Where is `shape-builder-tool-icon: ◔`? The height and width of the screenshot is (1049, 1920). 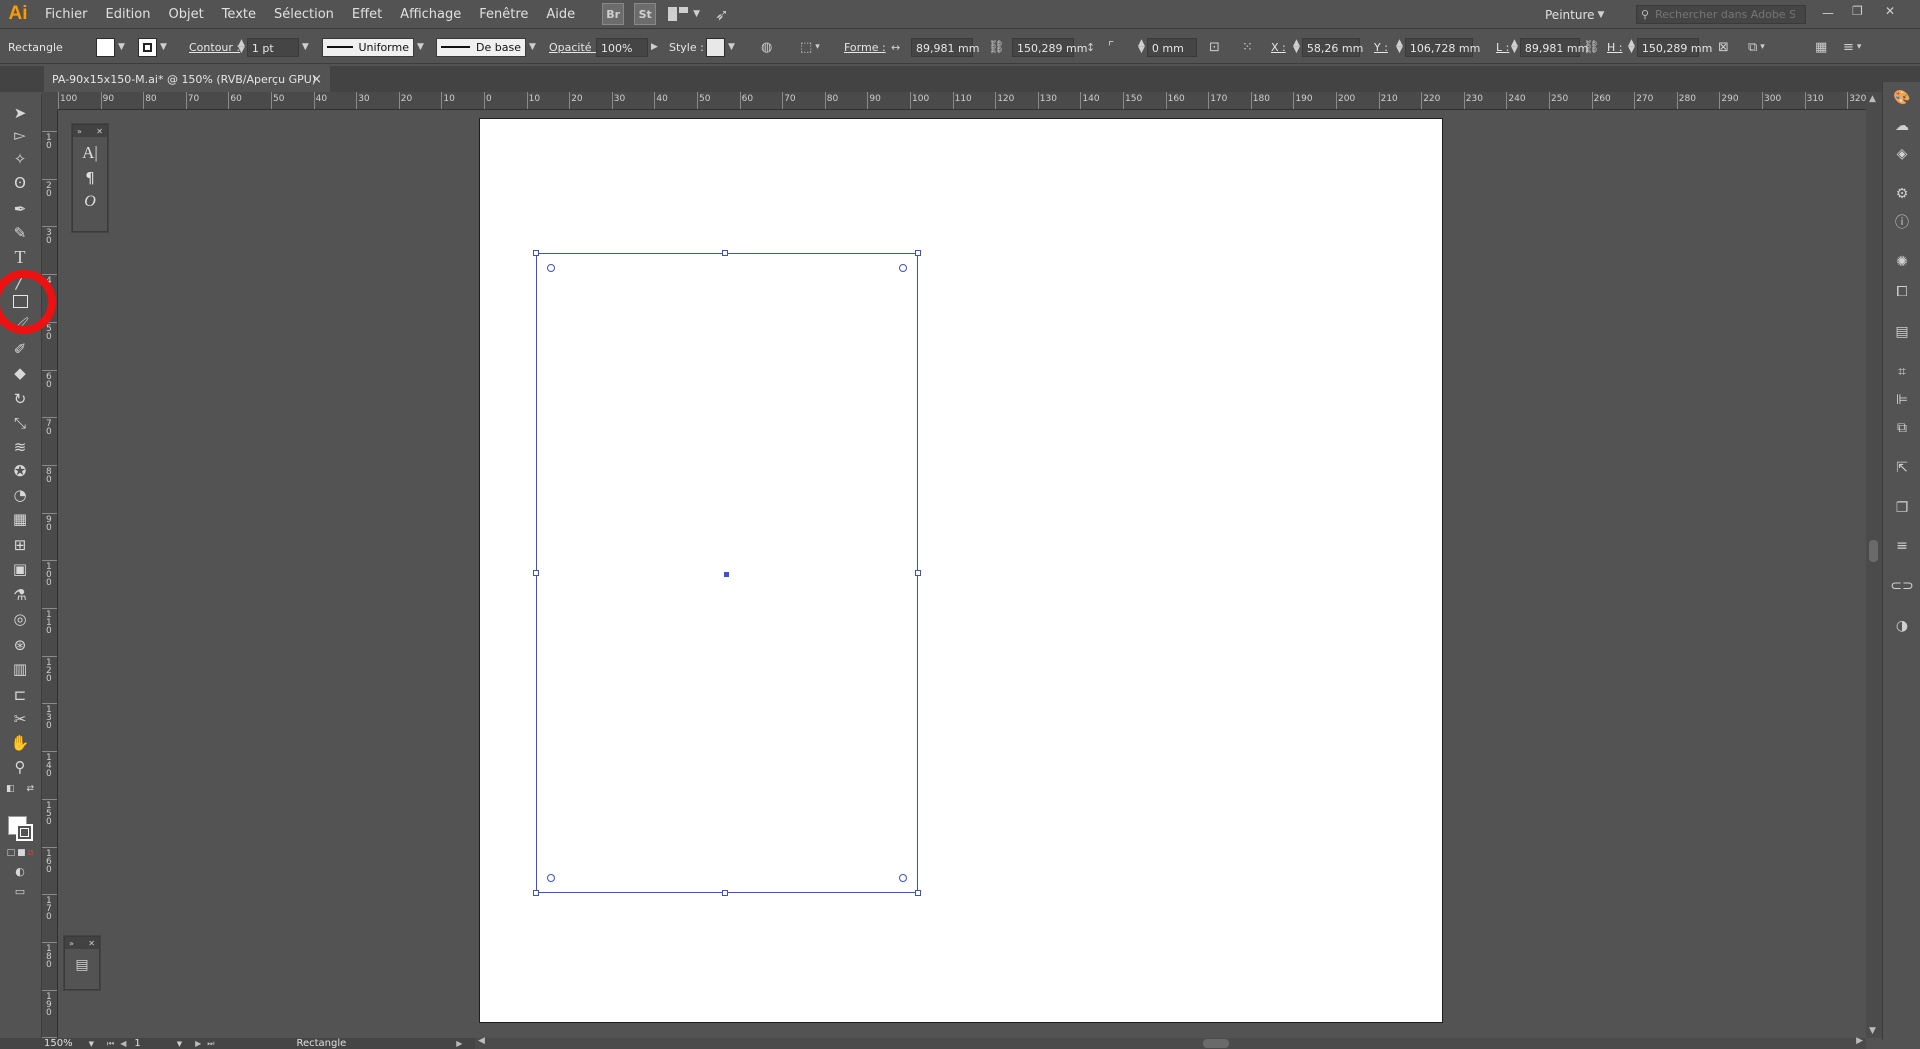 shape-builder-tool-icon: ◔ is located at coordinates (20, 495).